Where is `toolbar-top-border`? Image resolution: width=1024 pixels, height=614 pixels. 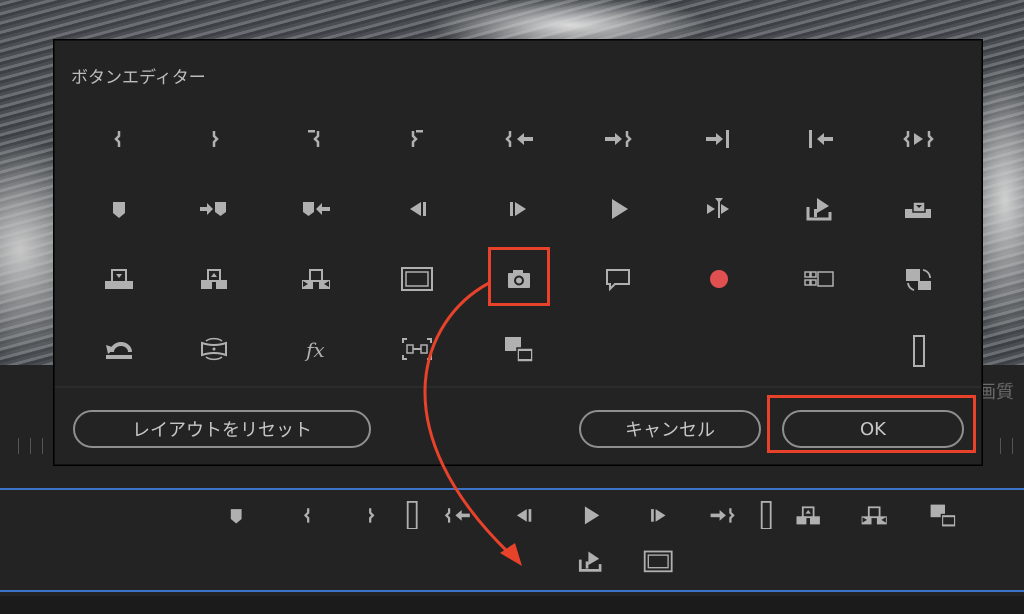 toolbar-top-border is located at coordinates (512, 489).